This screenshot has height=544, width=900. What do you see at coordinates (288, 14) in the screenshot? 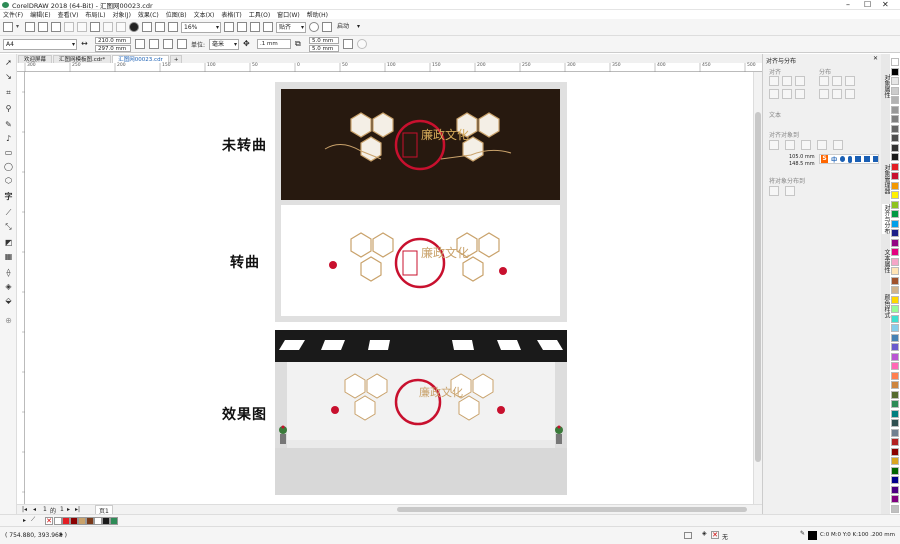
I see `menu-window: 窗口(W)` at bounding box center [288, 14].